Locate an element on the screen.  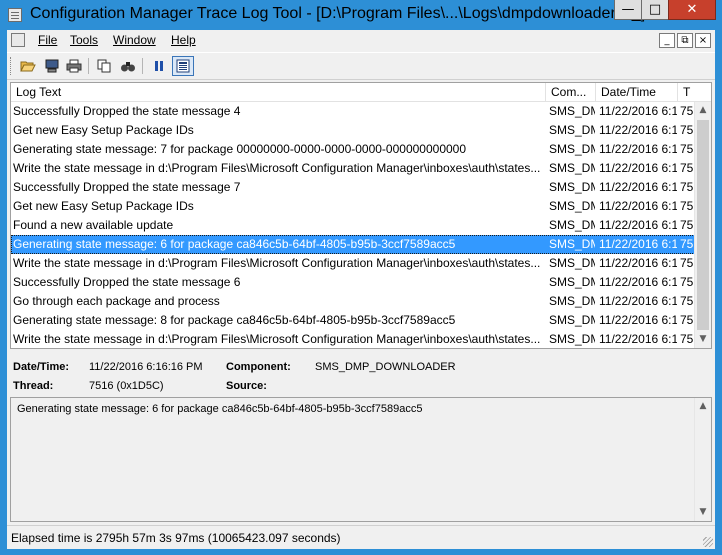
menu-file: File is located at coordinates (47, 40).